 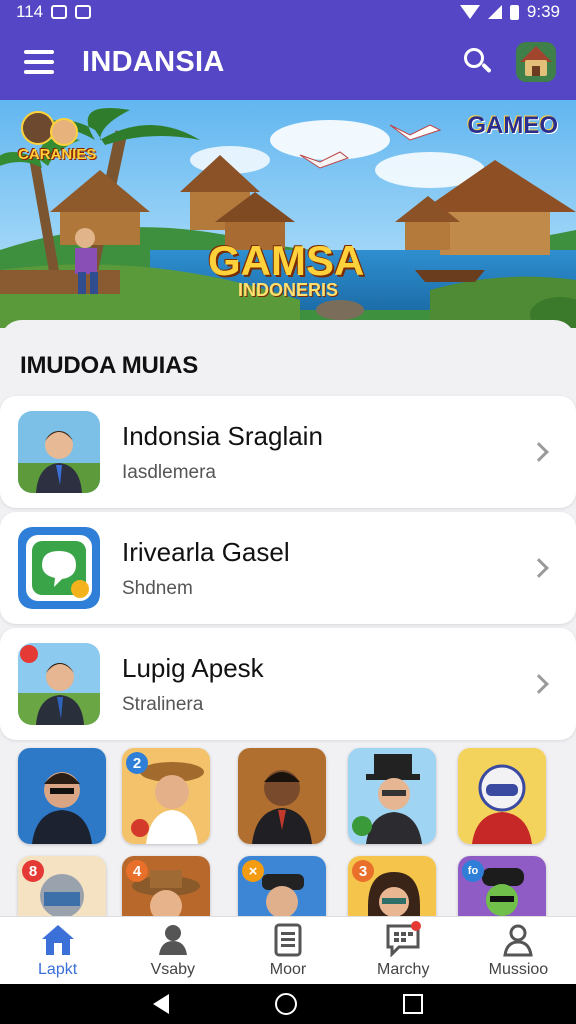 What do you see at coordinates (163, 704) in the screenshot?
I see `list-item-subtitle: Stralinera` at bounding box center [163, 704].